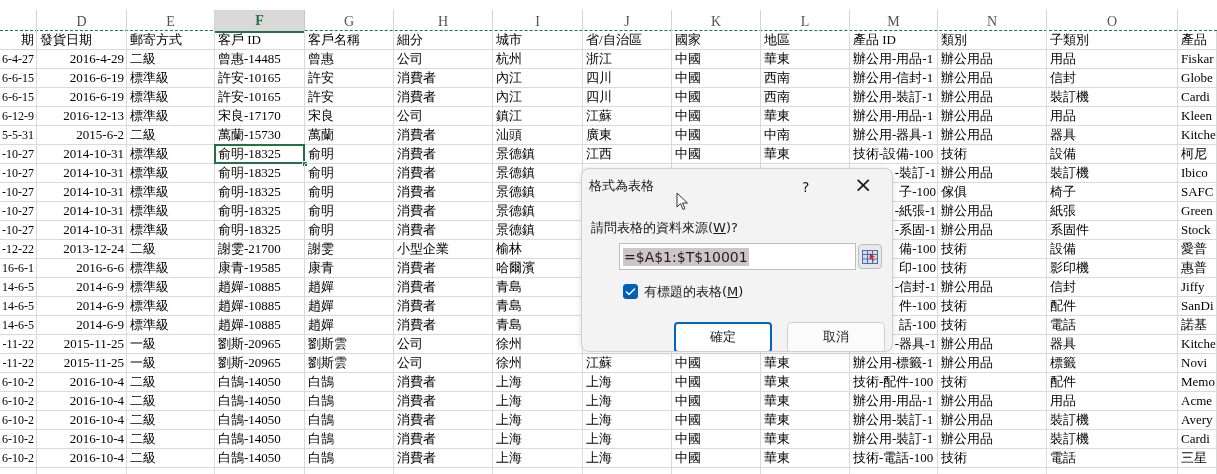  What do you see at coordinates (18, 249) in the screenshot?
I see `table-cell-text: -12-22` at bounding box center [18, 249].